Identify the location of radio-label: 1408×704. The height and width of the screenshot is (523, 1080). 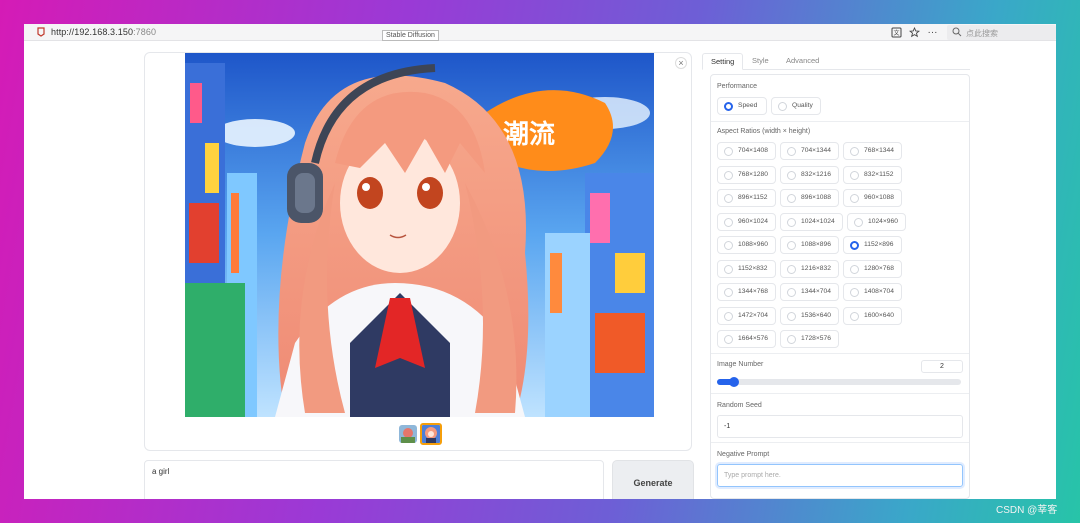
(879, 291).